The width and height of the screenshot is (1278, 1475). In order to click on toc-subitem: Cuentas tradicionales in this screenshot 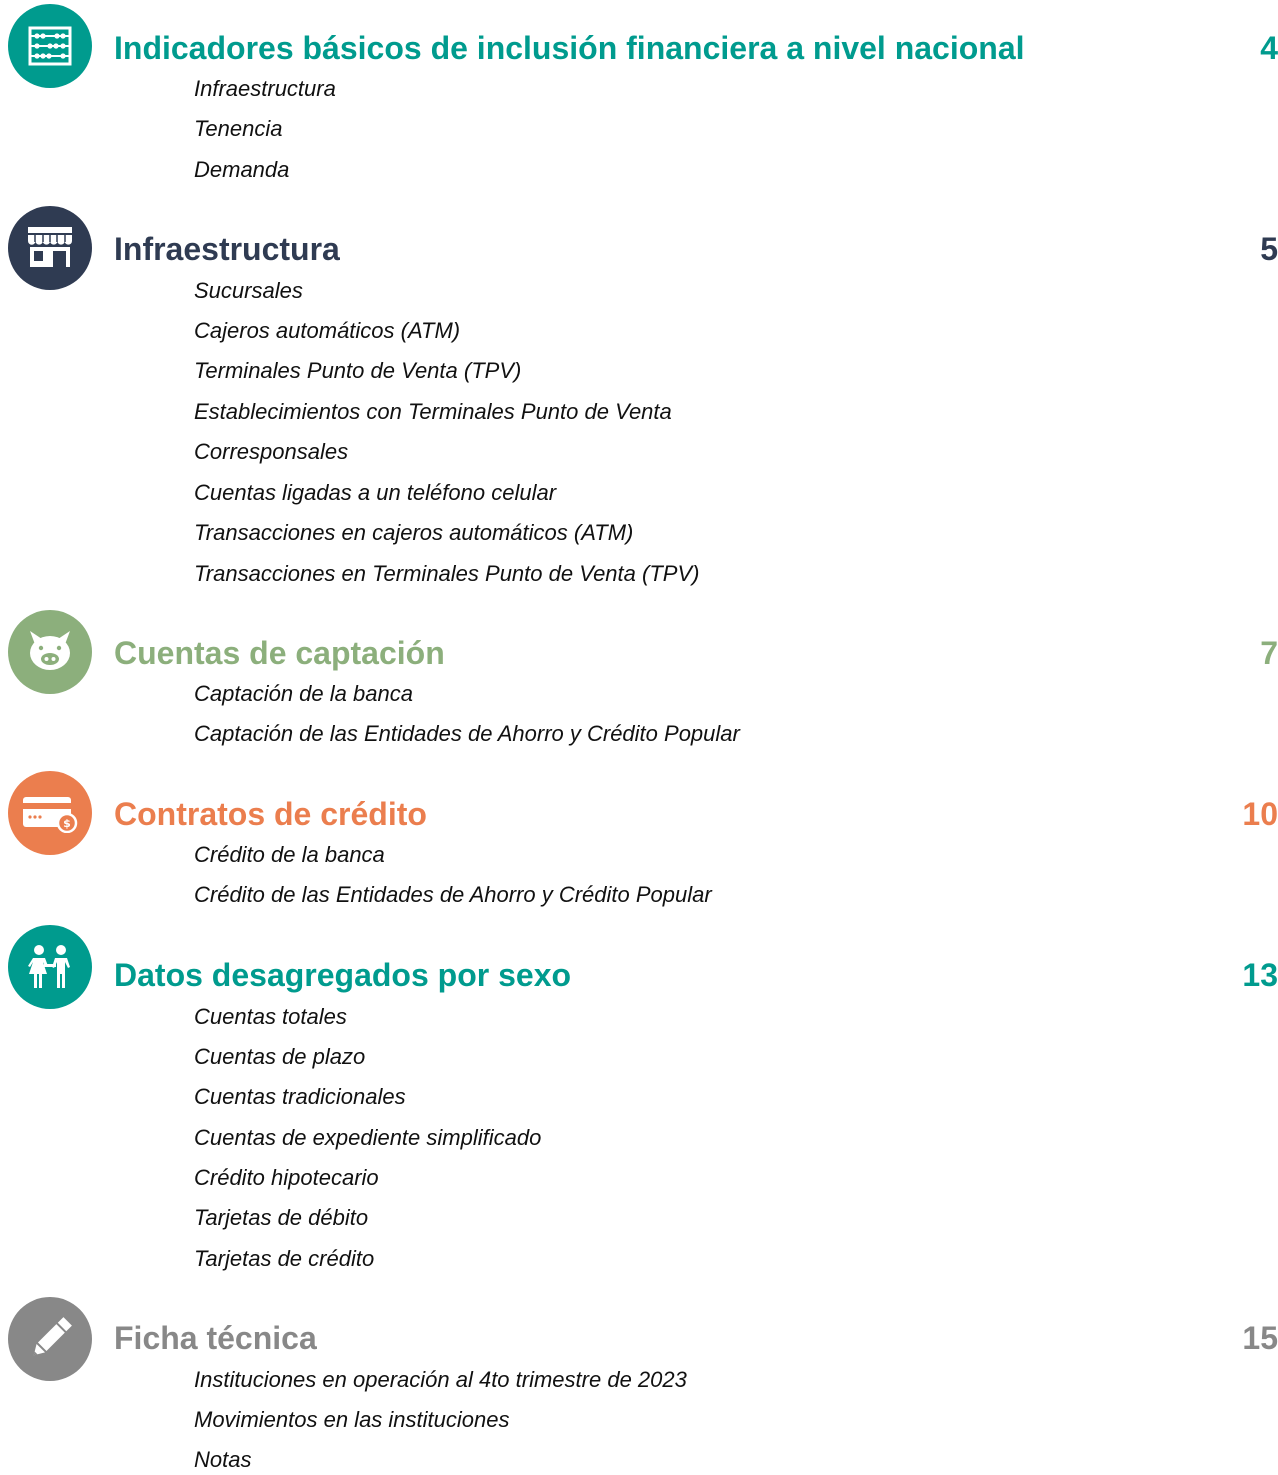, I will do `click(300, 1097)`.